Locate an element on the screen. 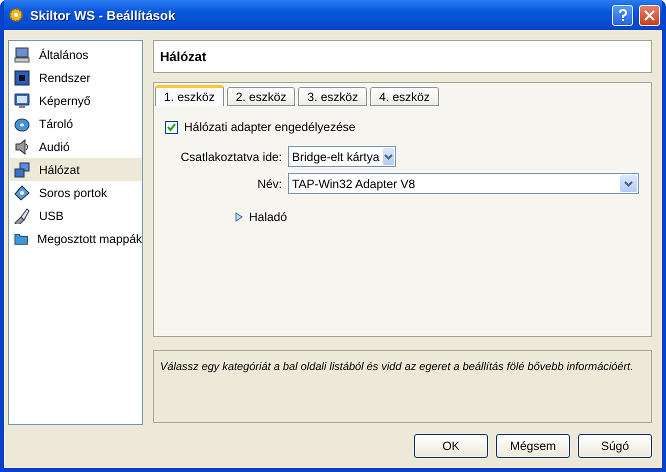  chip-icon is located at coordinates (22, 78).